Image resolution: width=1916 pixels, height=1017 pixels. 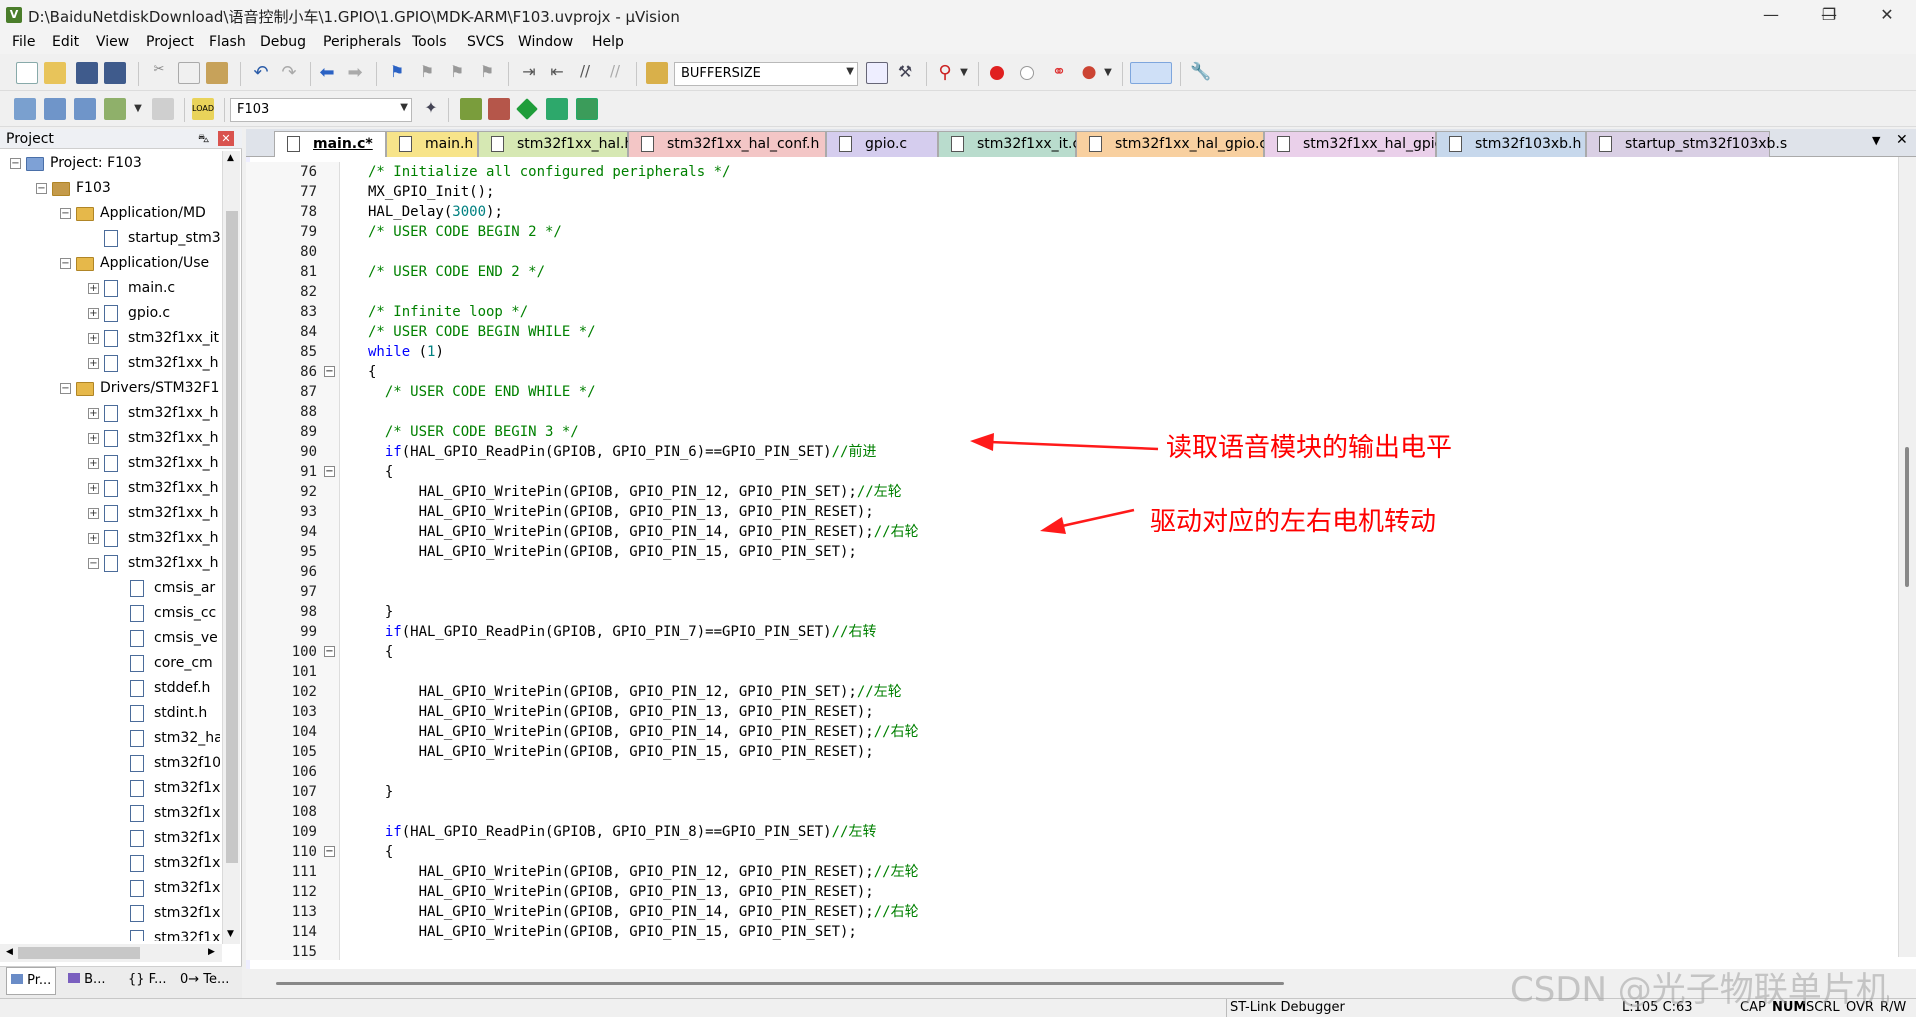 I want to click on tree-item: − stm32f1xx_h, so click(x=110, y=563).